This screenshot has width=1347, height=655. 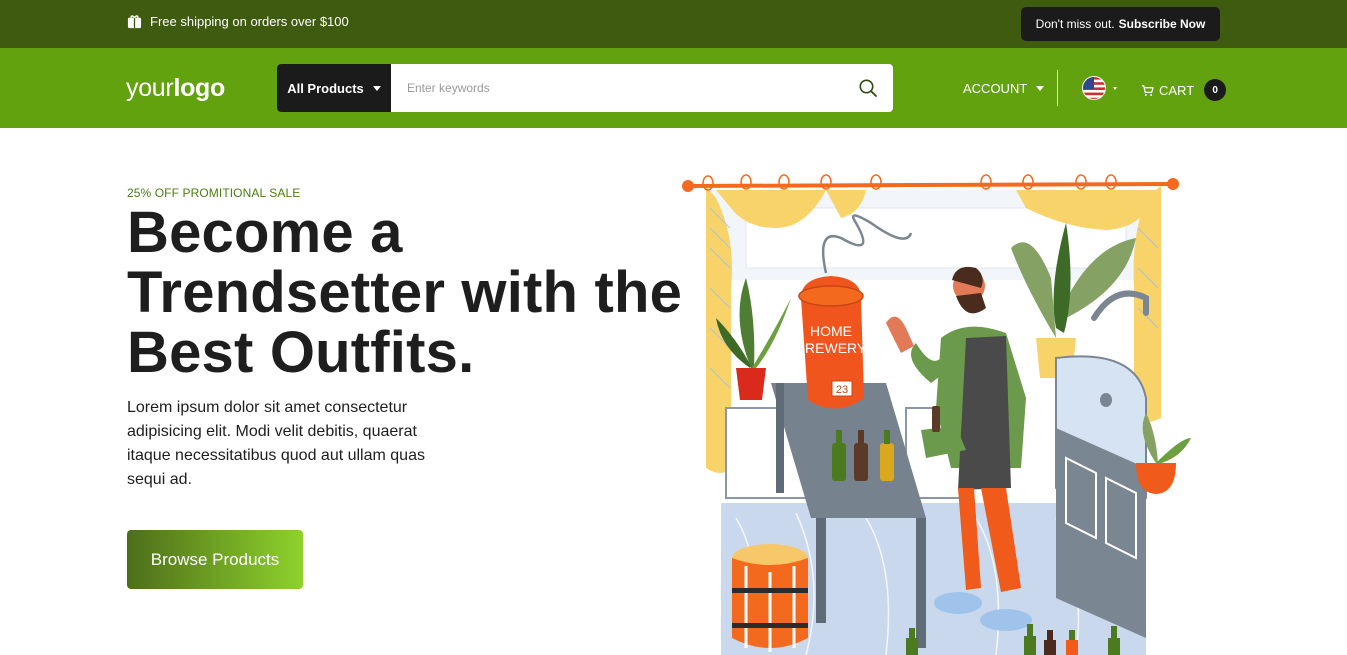 I want to click on logo-light: your, so click(x=150, y=88).